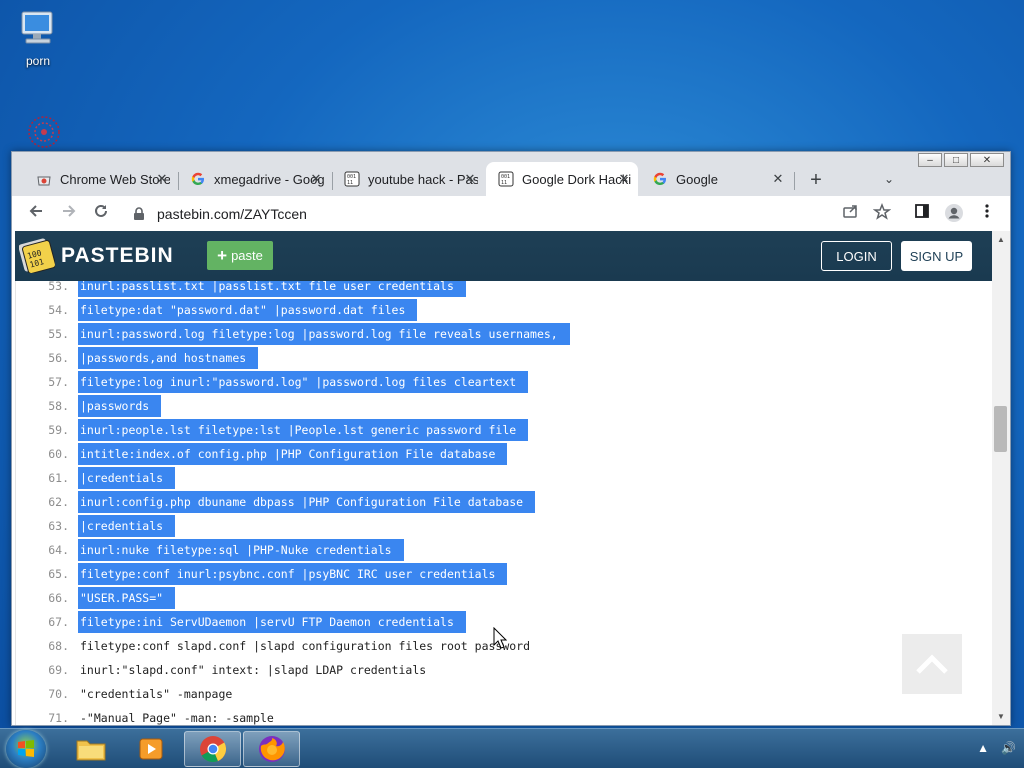  What do you see at coordinates (1000, 429) in the screenshot?
I see `scrollbar-thumb` at bounding box center [1000, 429].